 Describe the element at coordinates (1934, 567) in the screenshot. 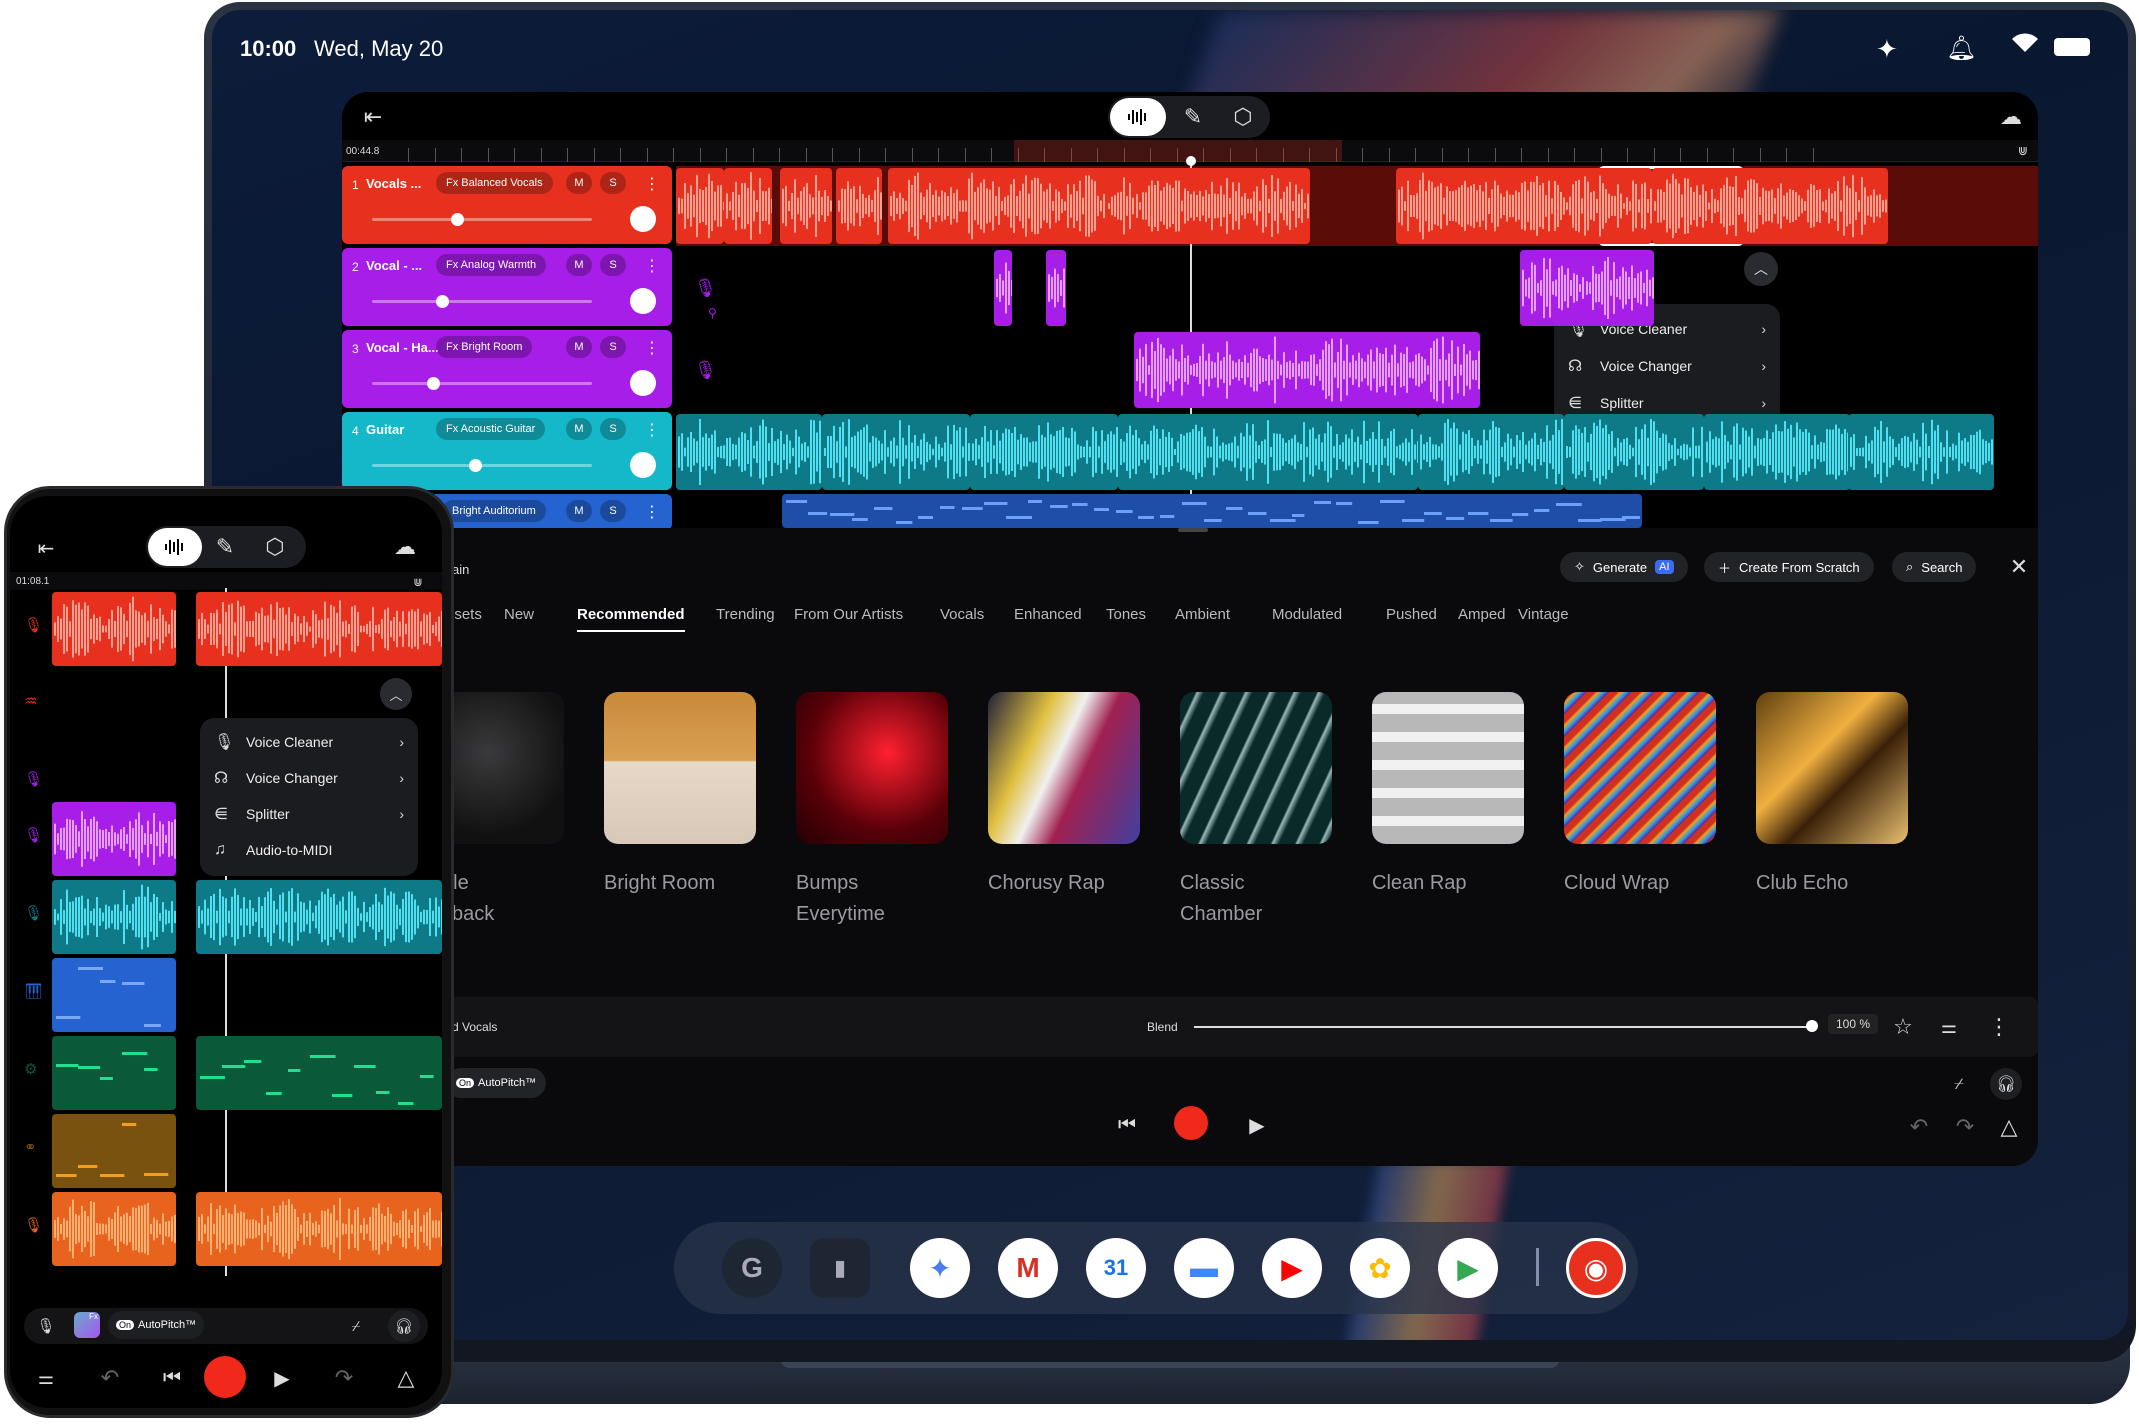

I see `search-button: ⌕ Search` at that location.